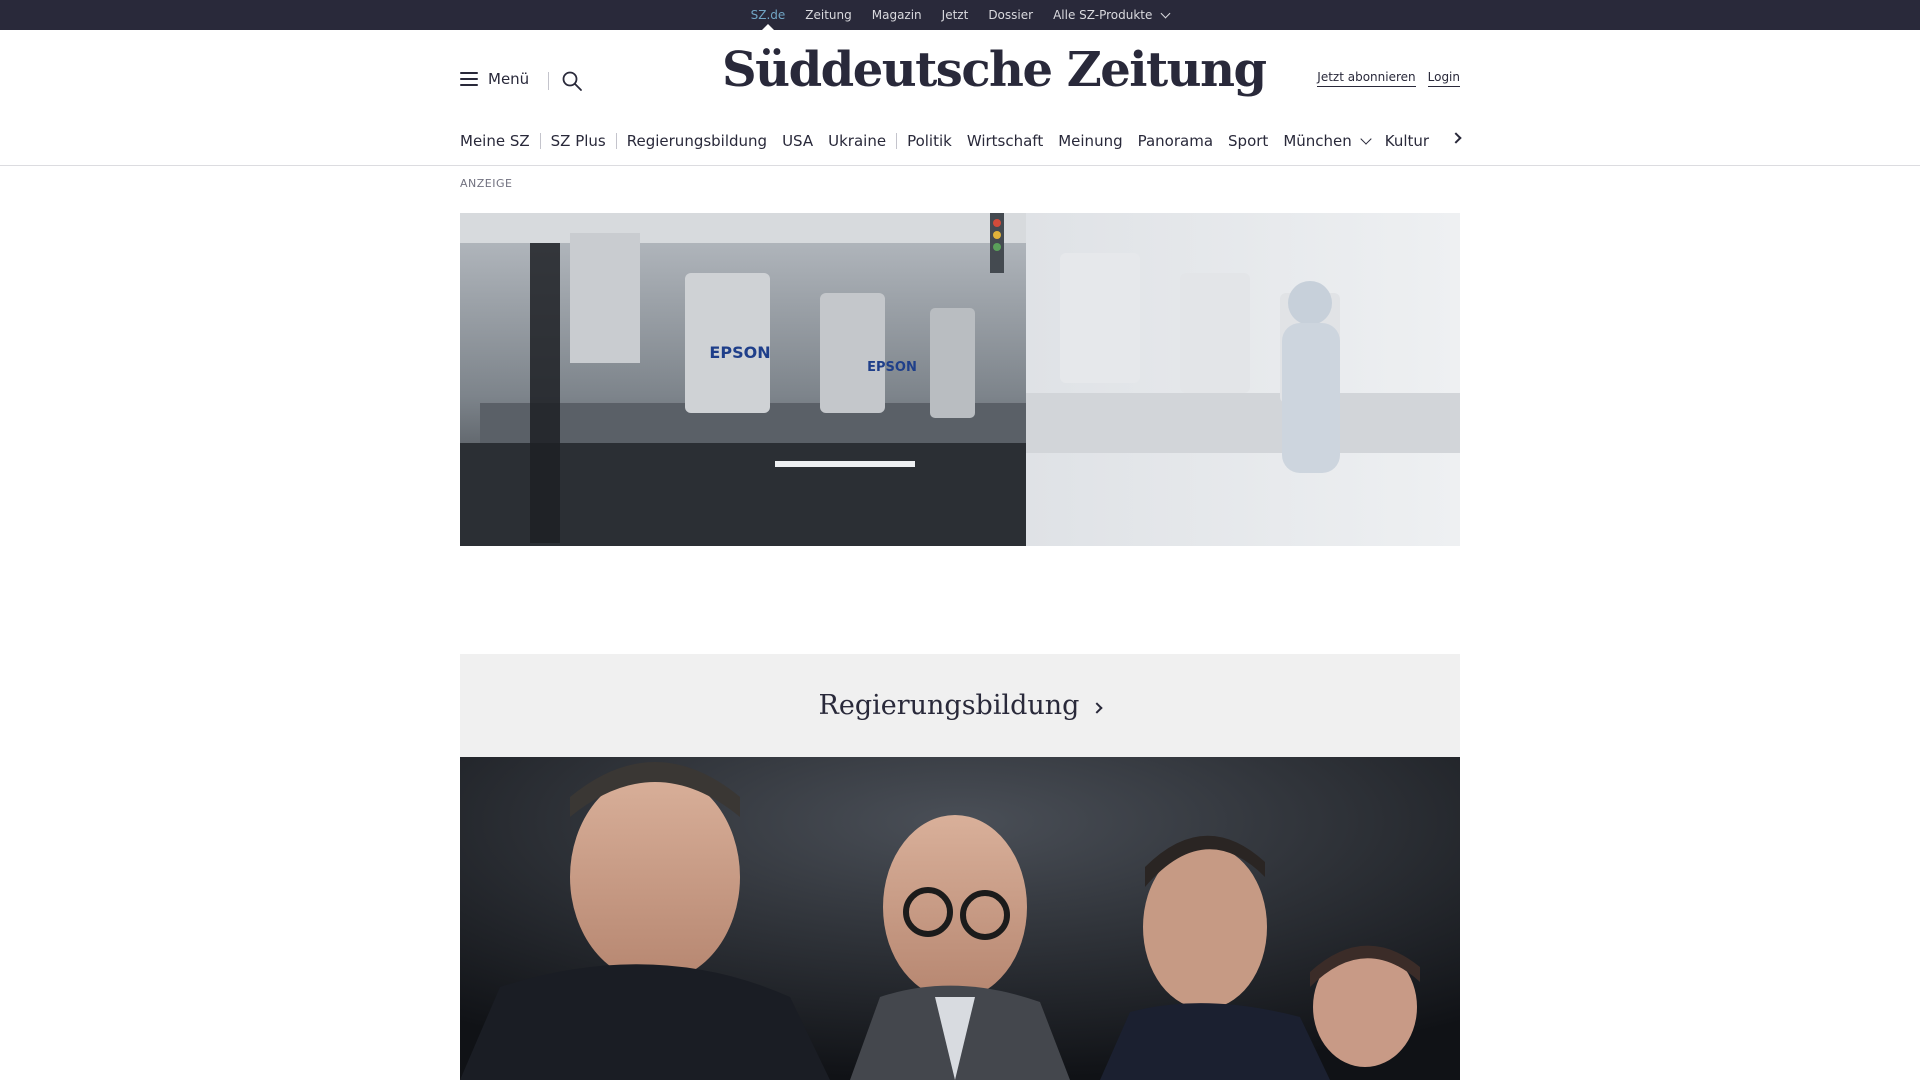 This screenshot has height=1080, width=1920. Describe the element at coordinates (548, 81) in the screenshot. I see `menu-divider` at that location.